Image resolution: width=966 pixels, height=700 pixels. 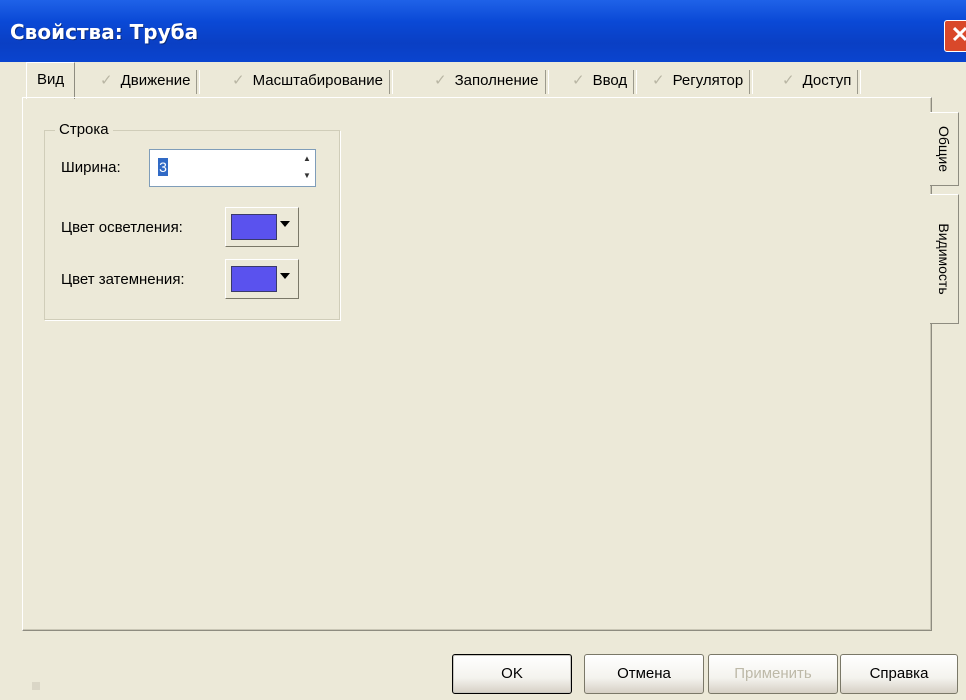 I want to click on side-tab-vidimost: Видимость, so click(x=944, y=259).